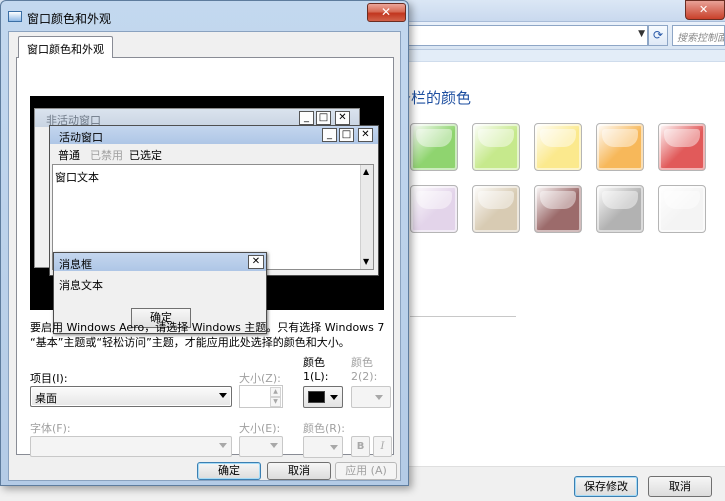 This screenshot has width=725, height=501. I want to click on preview-active-title: 活动窗口, so click(81, 137).